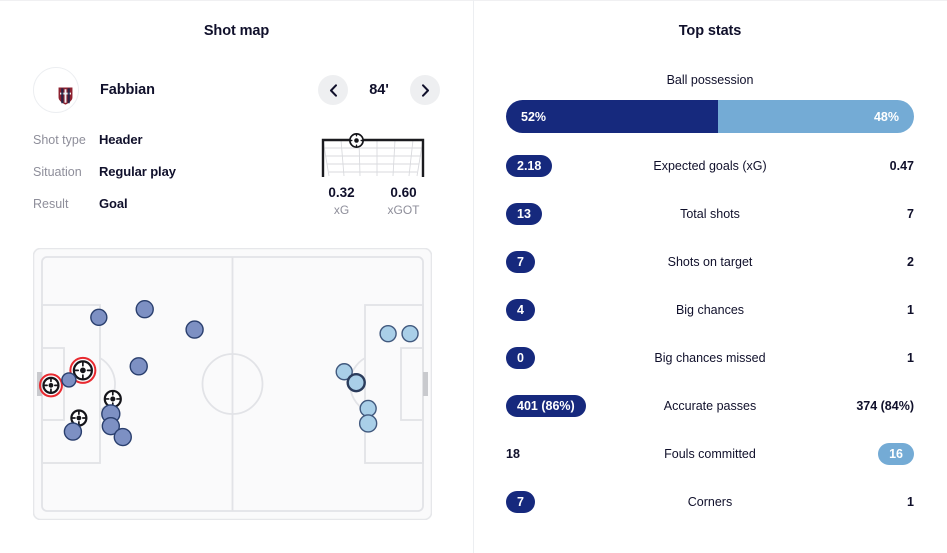  I want to click on avatar, so click(56, 90).